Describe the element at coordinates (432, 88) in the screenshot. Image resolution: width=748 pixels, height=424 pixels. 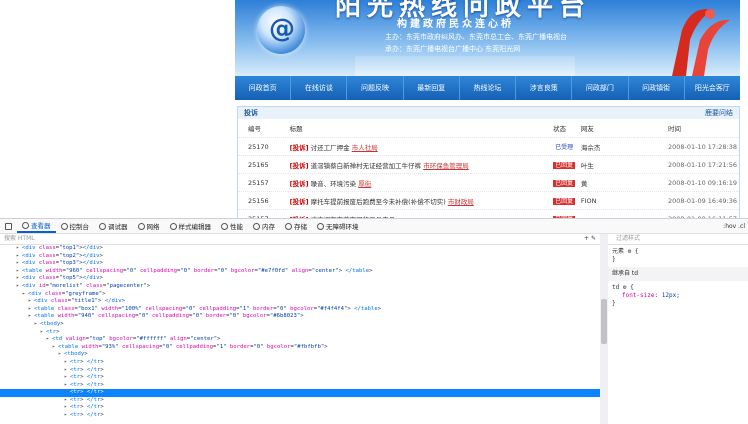
I see `nav-item-latest-replies: 最新回复` at that location.